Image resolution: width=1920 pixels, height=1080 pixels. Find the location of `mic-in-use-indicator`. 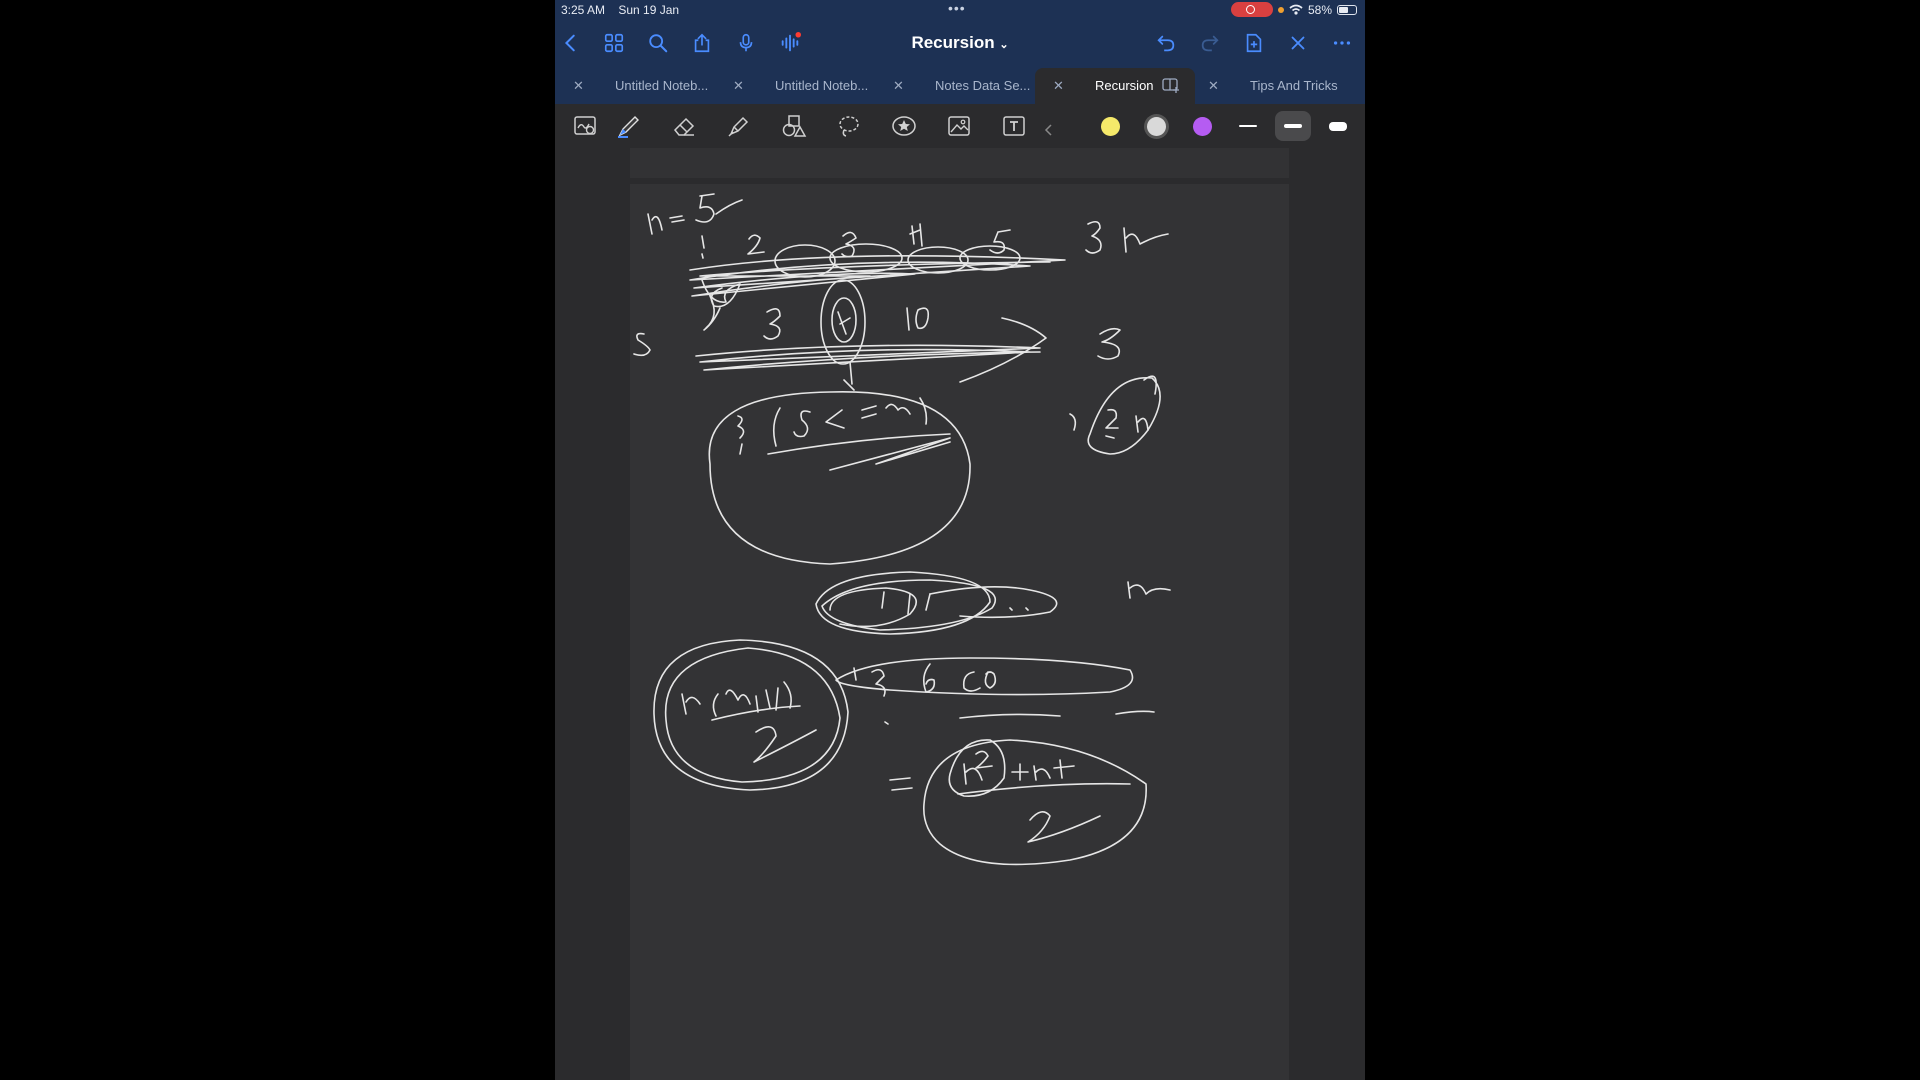

mic-in-use-indicator is located at coordinates (1280, 9).